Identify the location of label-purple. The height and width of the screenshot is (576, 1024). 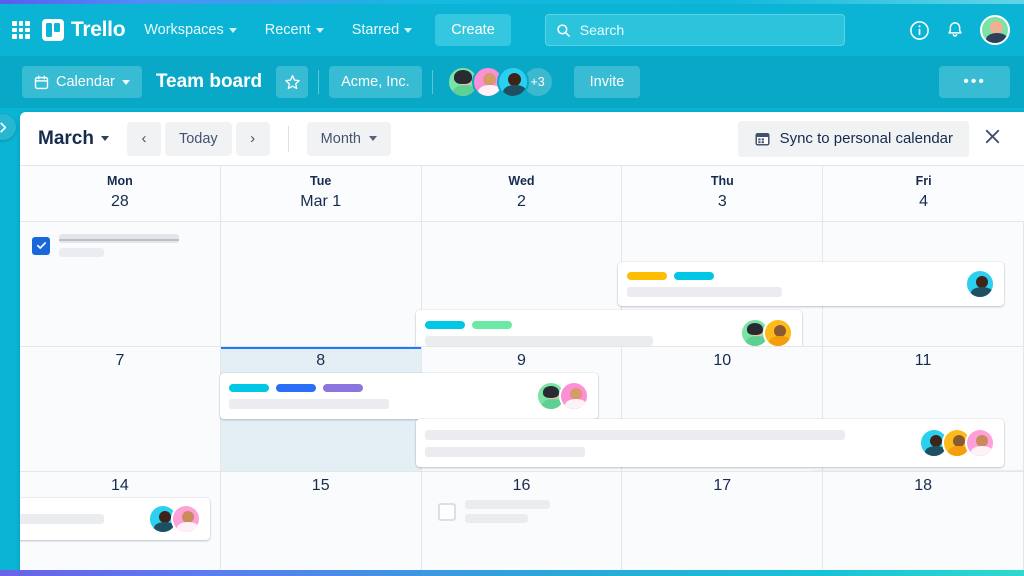
(343, 387).